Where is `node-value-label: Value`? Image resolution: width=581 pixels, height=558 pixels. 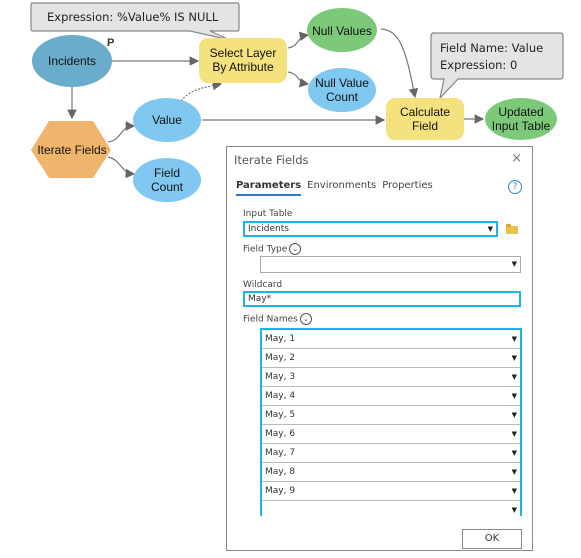
node-value-label: Value is located at coordinates (167, 120).